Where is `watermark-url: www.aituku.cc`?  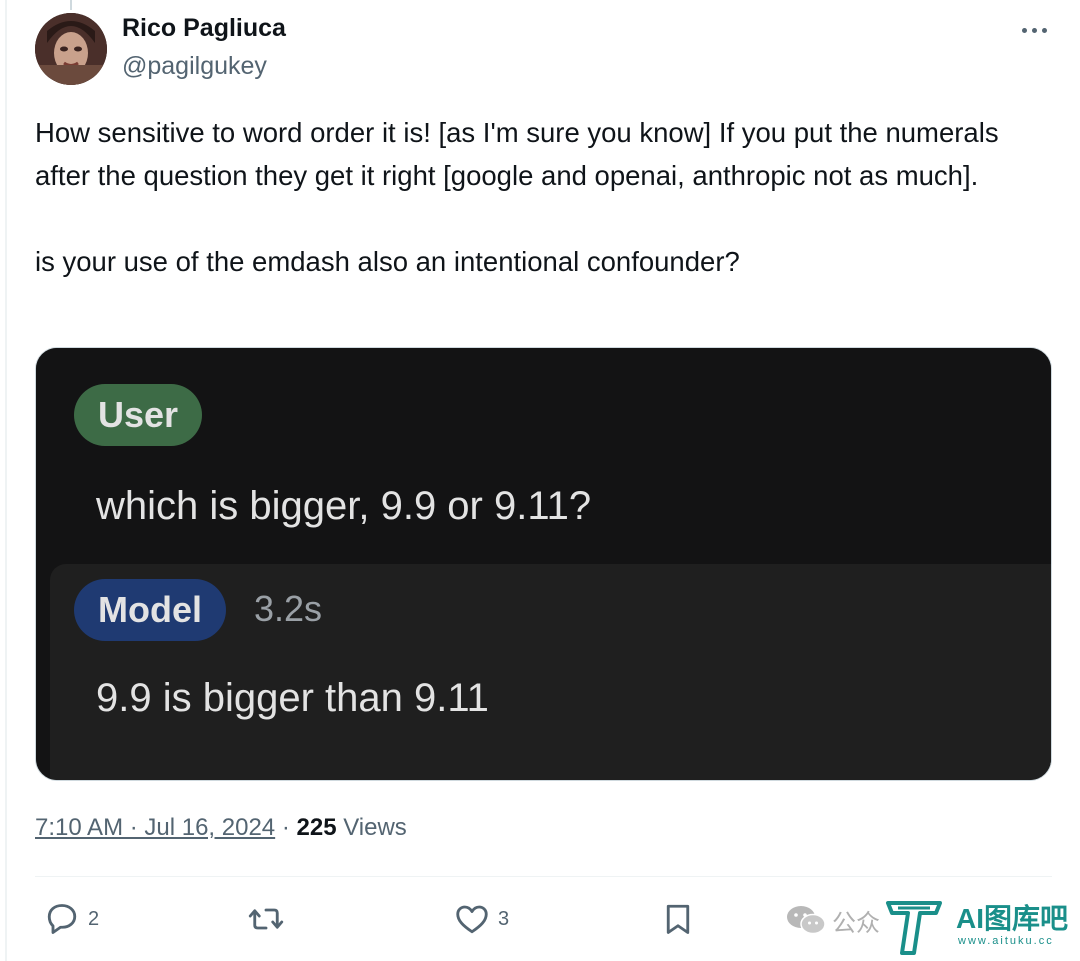 watermark-url: www.aituku.cc is located at coordinates (1006, 941).